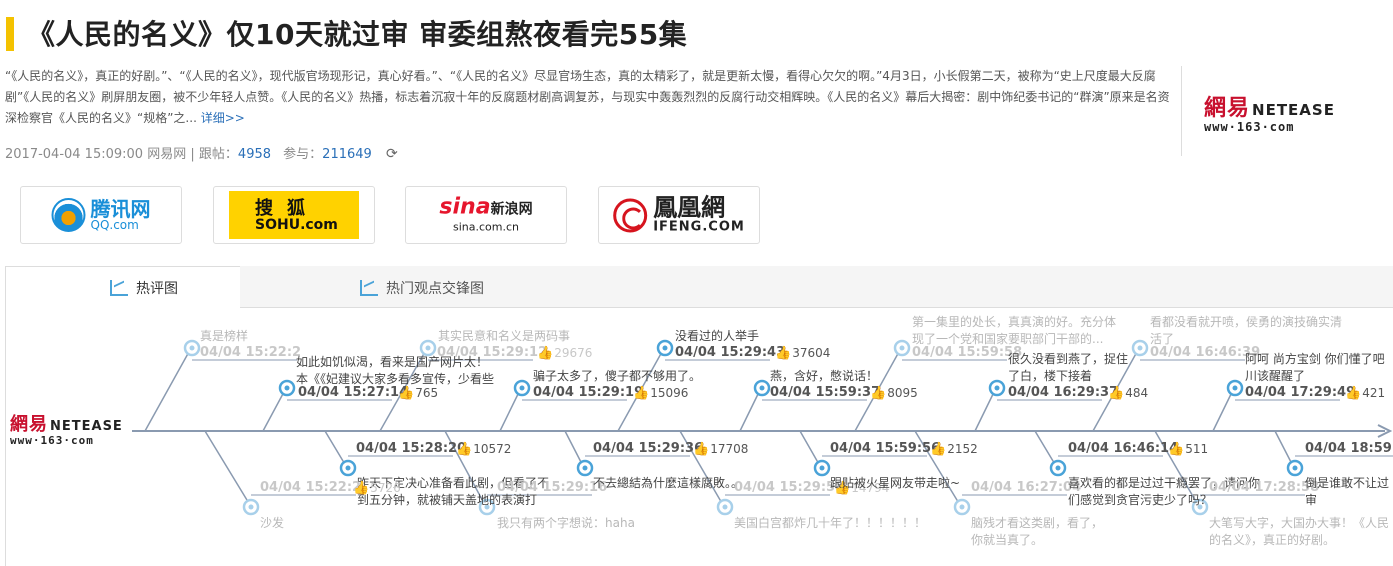 Image resolution: width=1393 pixels, height=566 pixels. What do you see at coordinates (729, 449) in the screenshot?
I see `like-count-value: 17708` at bounding box center [729, 449].